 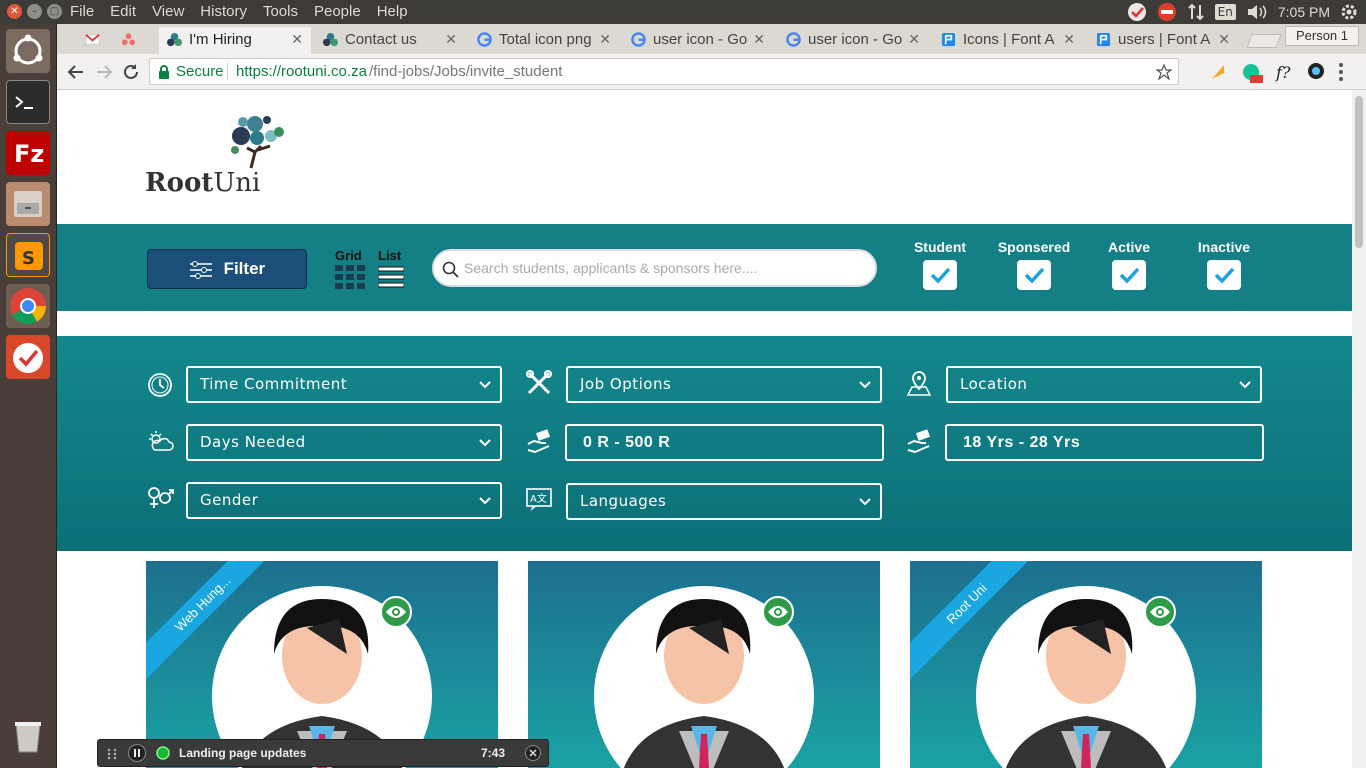 I want to click on list-view-label: List, so click(x=390, y=255).